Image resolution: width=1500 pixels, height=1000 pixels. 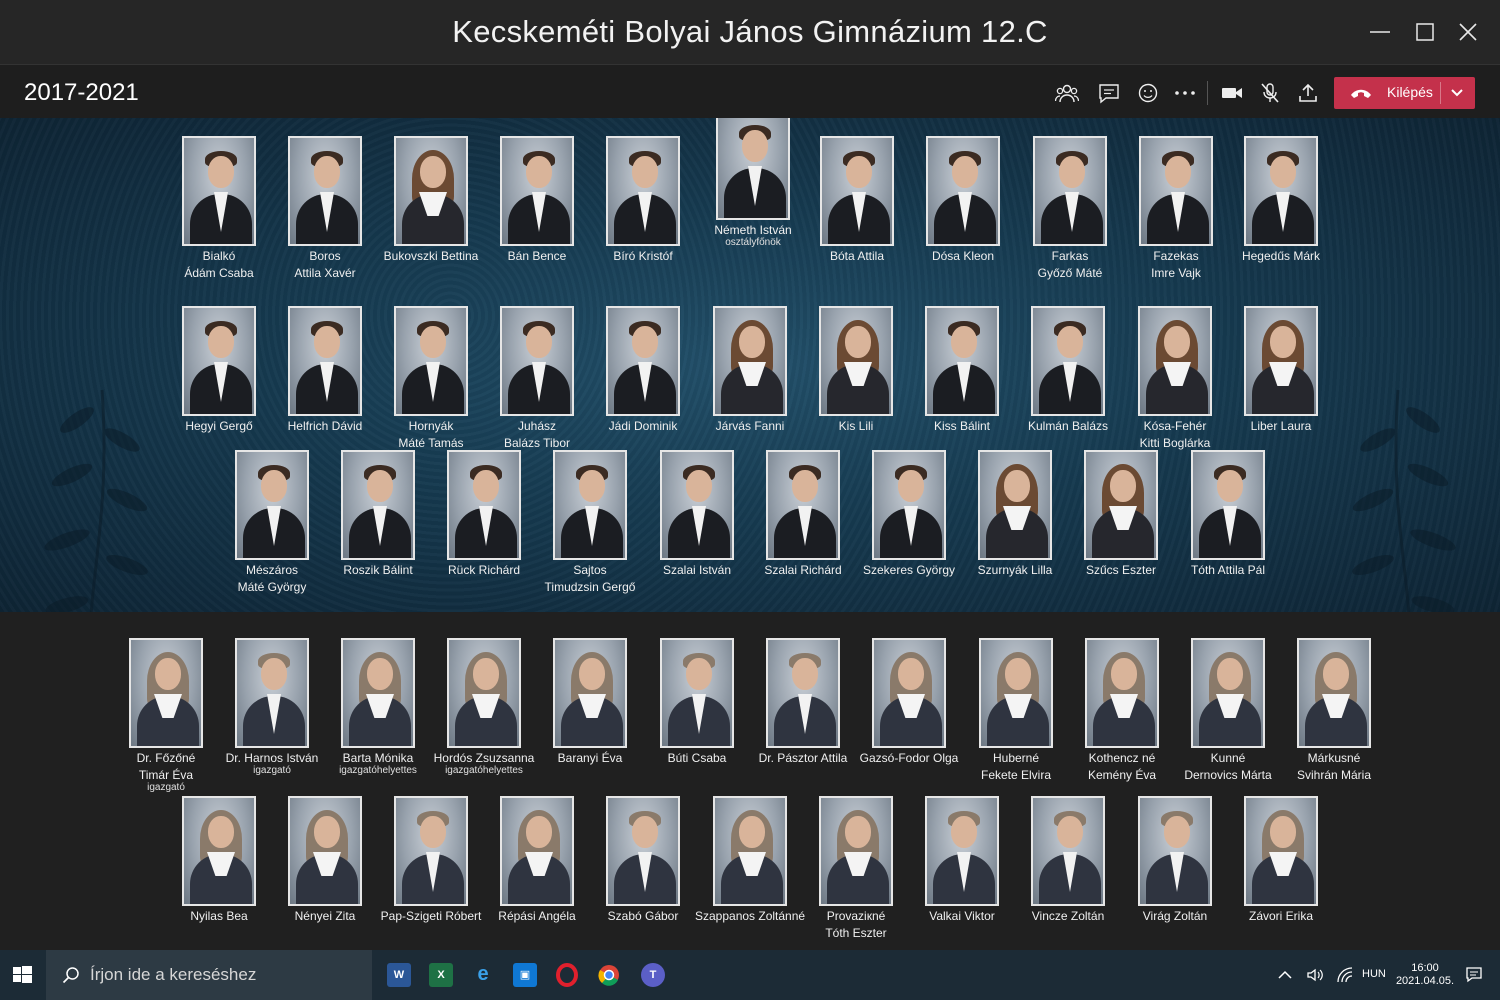 What do you see at coordinates (1270, 93) in the screenshot?
I see `microphone-muted-icon` at bounding box center [1270, 93].